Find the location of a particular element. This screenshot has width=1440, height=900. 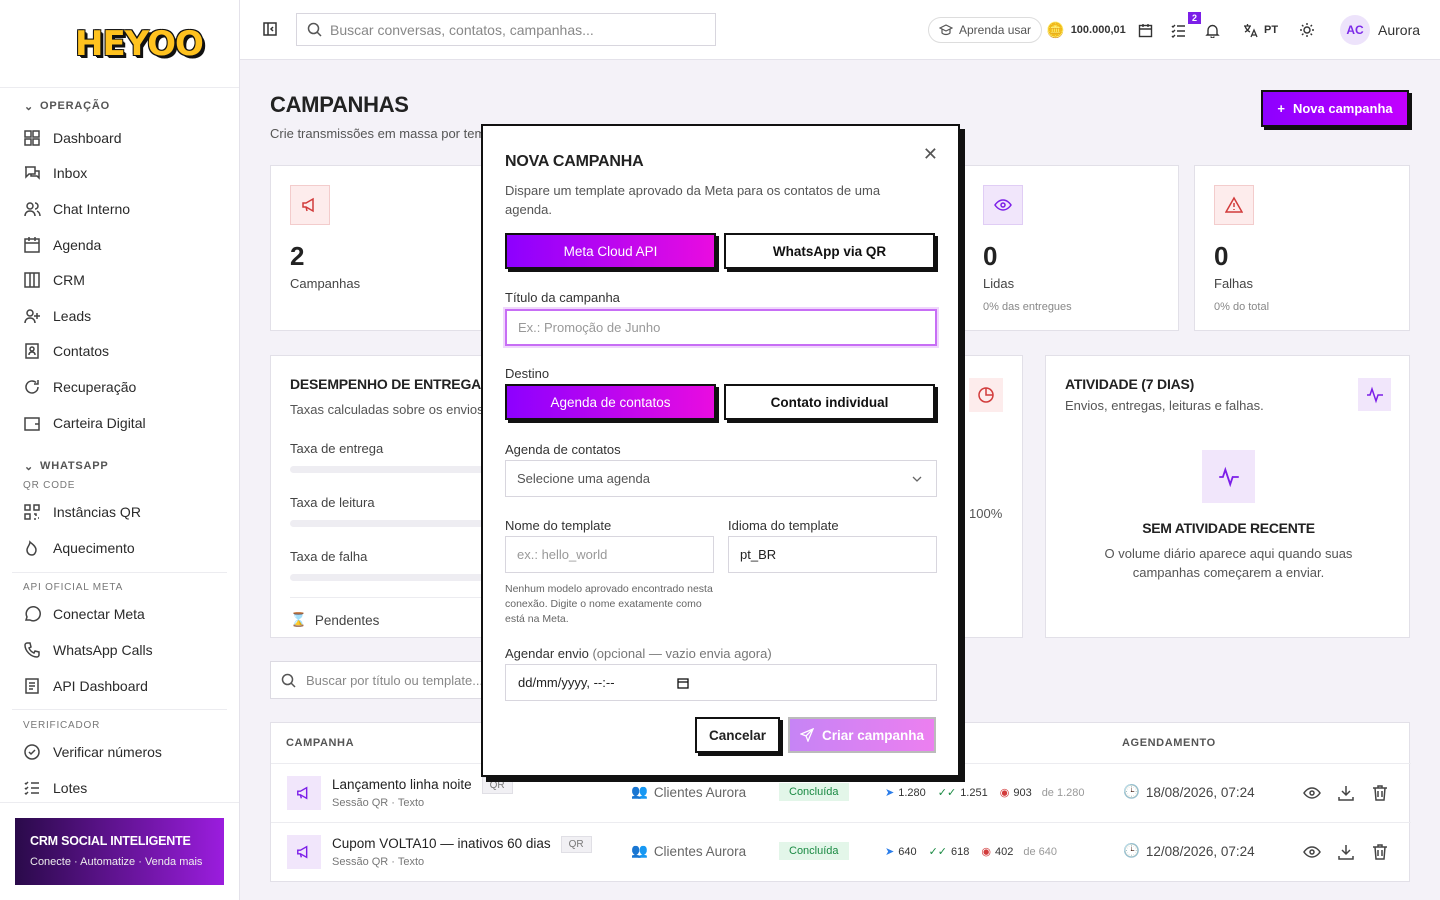

qr-code-icon is located at coordinates (32, 512).